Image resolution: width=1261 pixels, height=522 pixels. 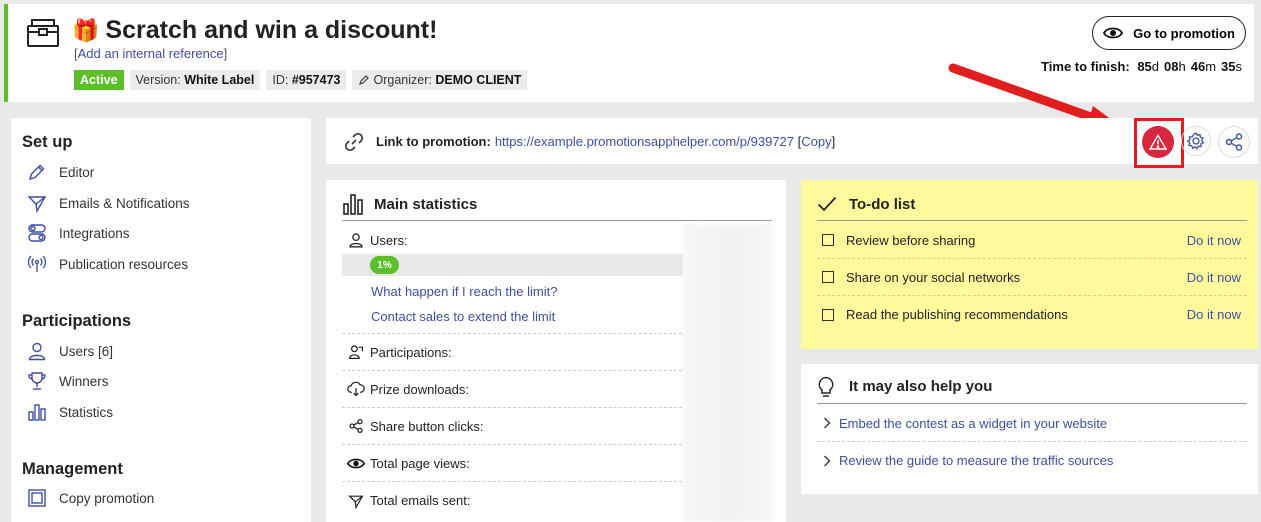 What do you see at coordinates (512, 426) in the screenshot?
I see `stat-share-clicks: Share button clicks:` at bounding box center [512, 426].